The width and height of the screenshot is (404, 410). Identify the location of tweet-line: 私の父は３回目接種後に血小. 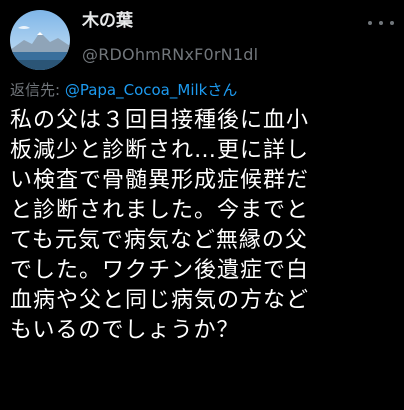
(160, 120).